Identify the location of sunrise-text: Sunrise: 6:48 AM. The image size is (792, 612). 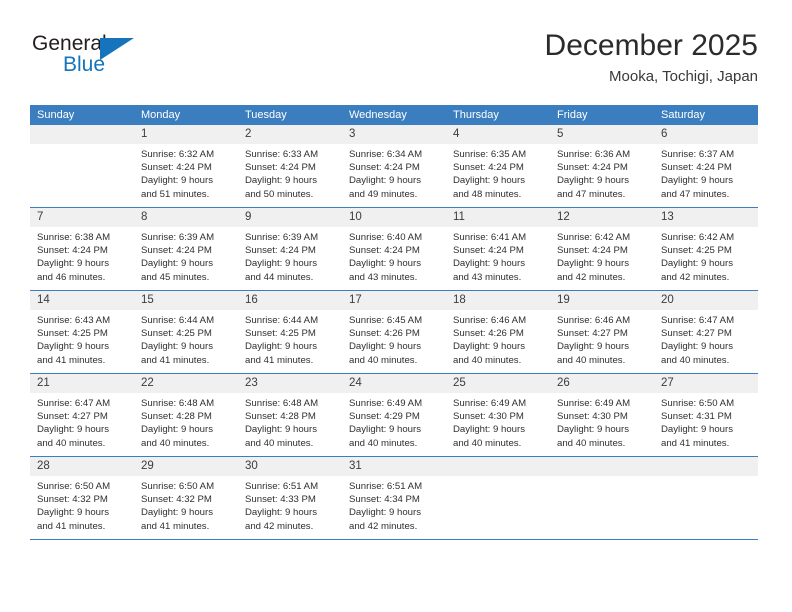
(282, 403).